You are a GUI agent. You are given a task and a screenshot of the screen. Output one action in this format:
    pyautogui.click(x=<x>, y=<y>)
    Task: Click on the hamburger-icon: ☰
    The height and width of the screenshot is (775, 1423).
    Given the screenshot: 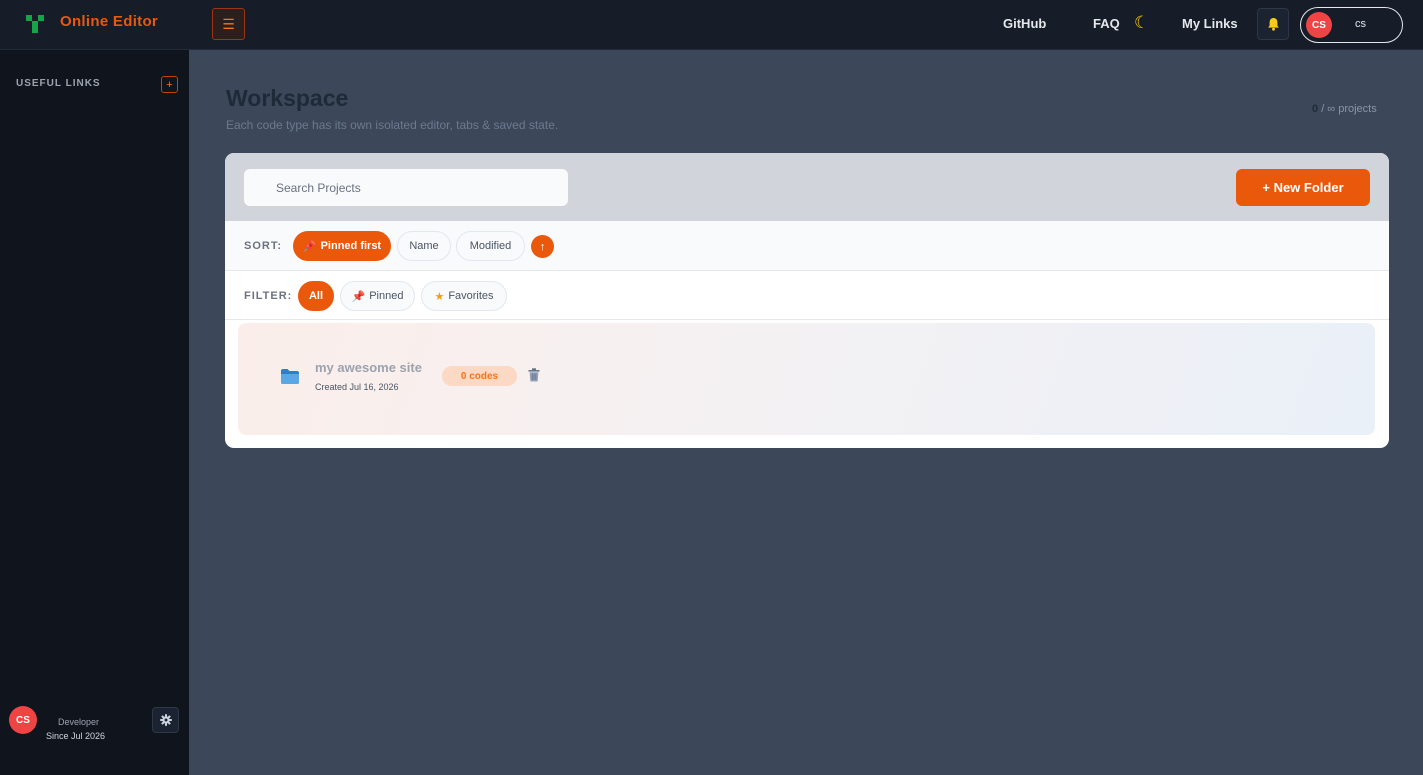 What is the action you would take?
    pyautogui.click(x=228, y=23)
    